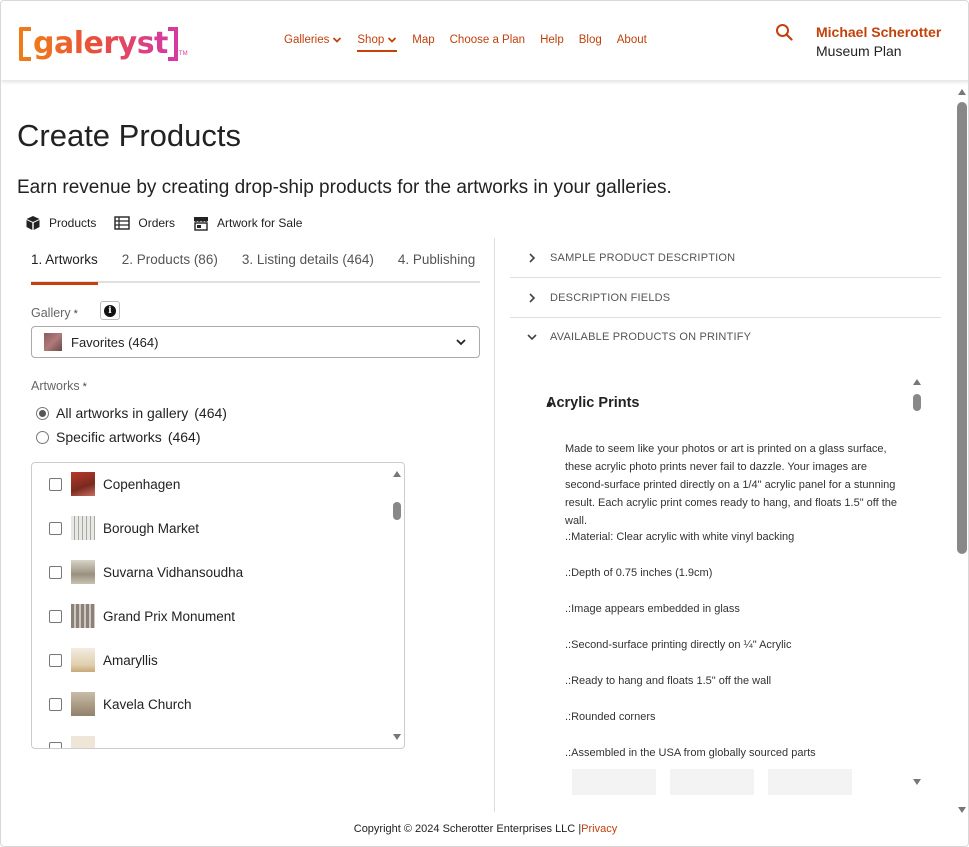 The height and width of the screenshot is (847, 969). Describe the element at coordinates (157, 223) in the screenshot. I see `subnav-label: Orders` at that location.